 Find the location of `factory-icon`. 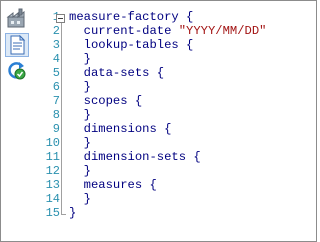

factory-icon is located at coordinates (17, 18).